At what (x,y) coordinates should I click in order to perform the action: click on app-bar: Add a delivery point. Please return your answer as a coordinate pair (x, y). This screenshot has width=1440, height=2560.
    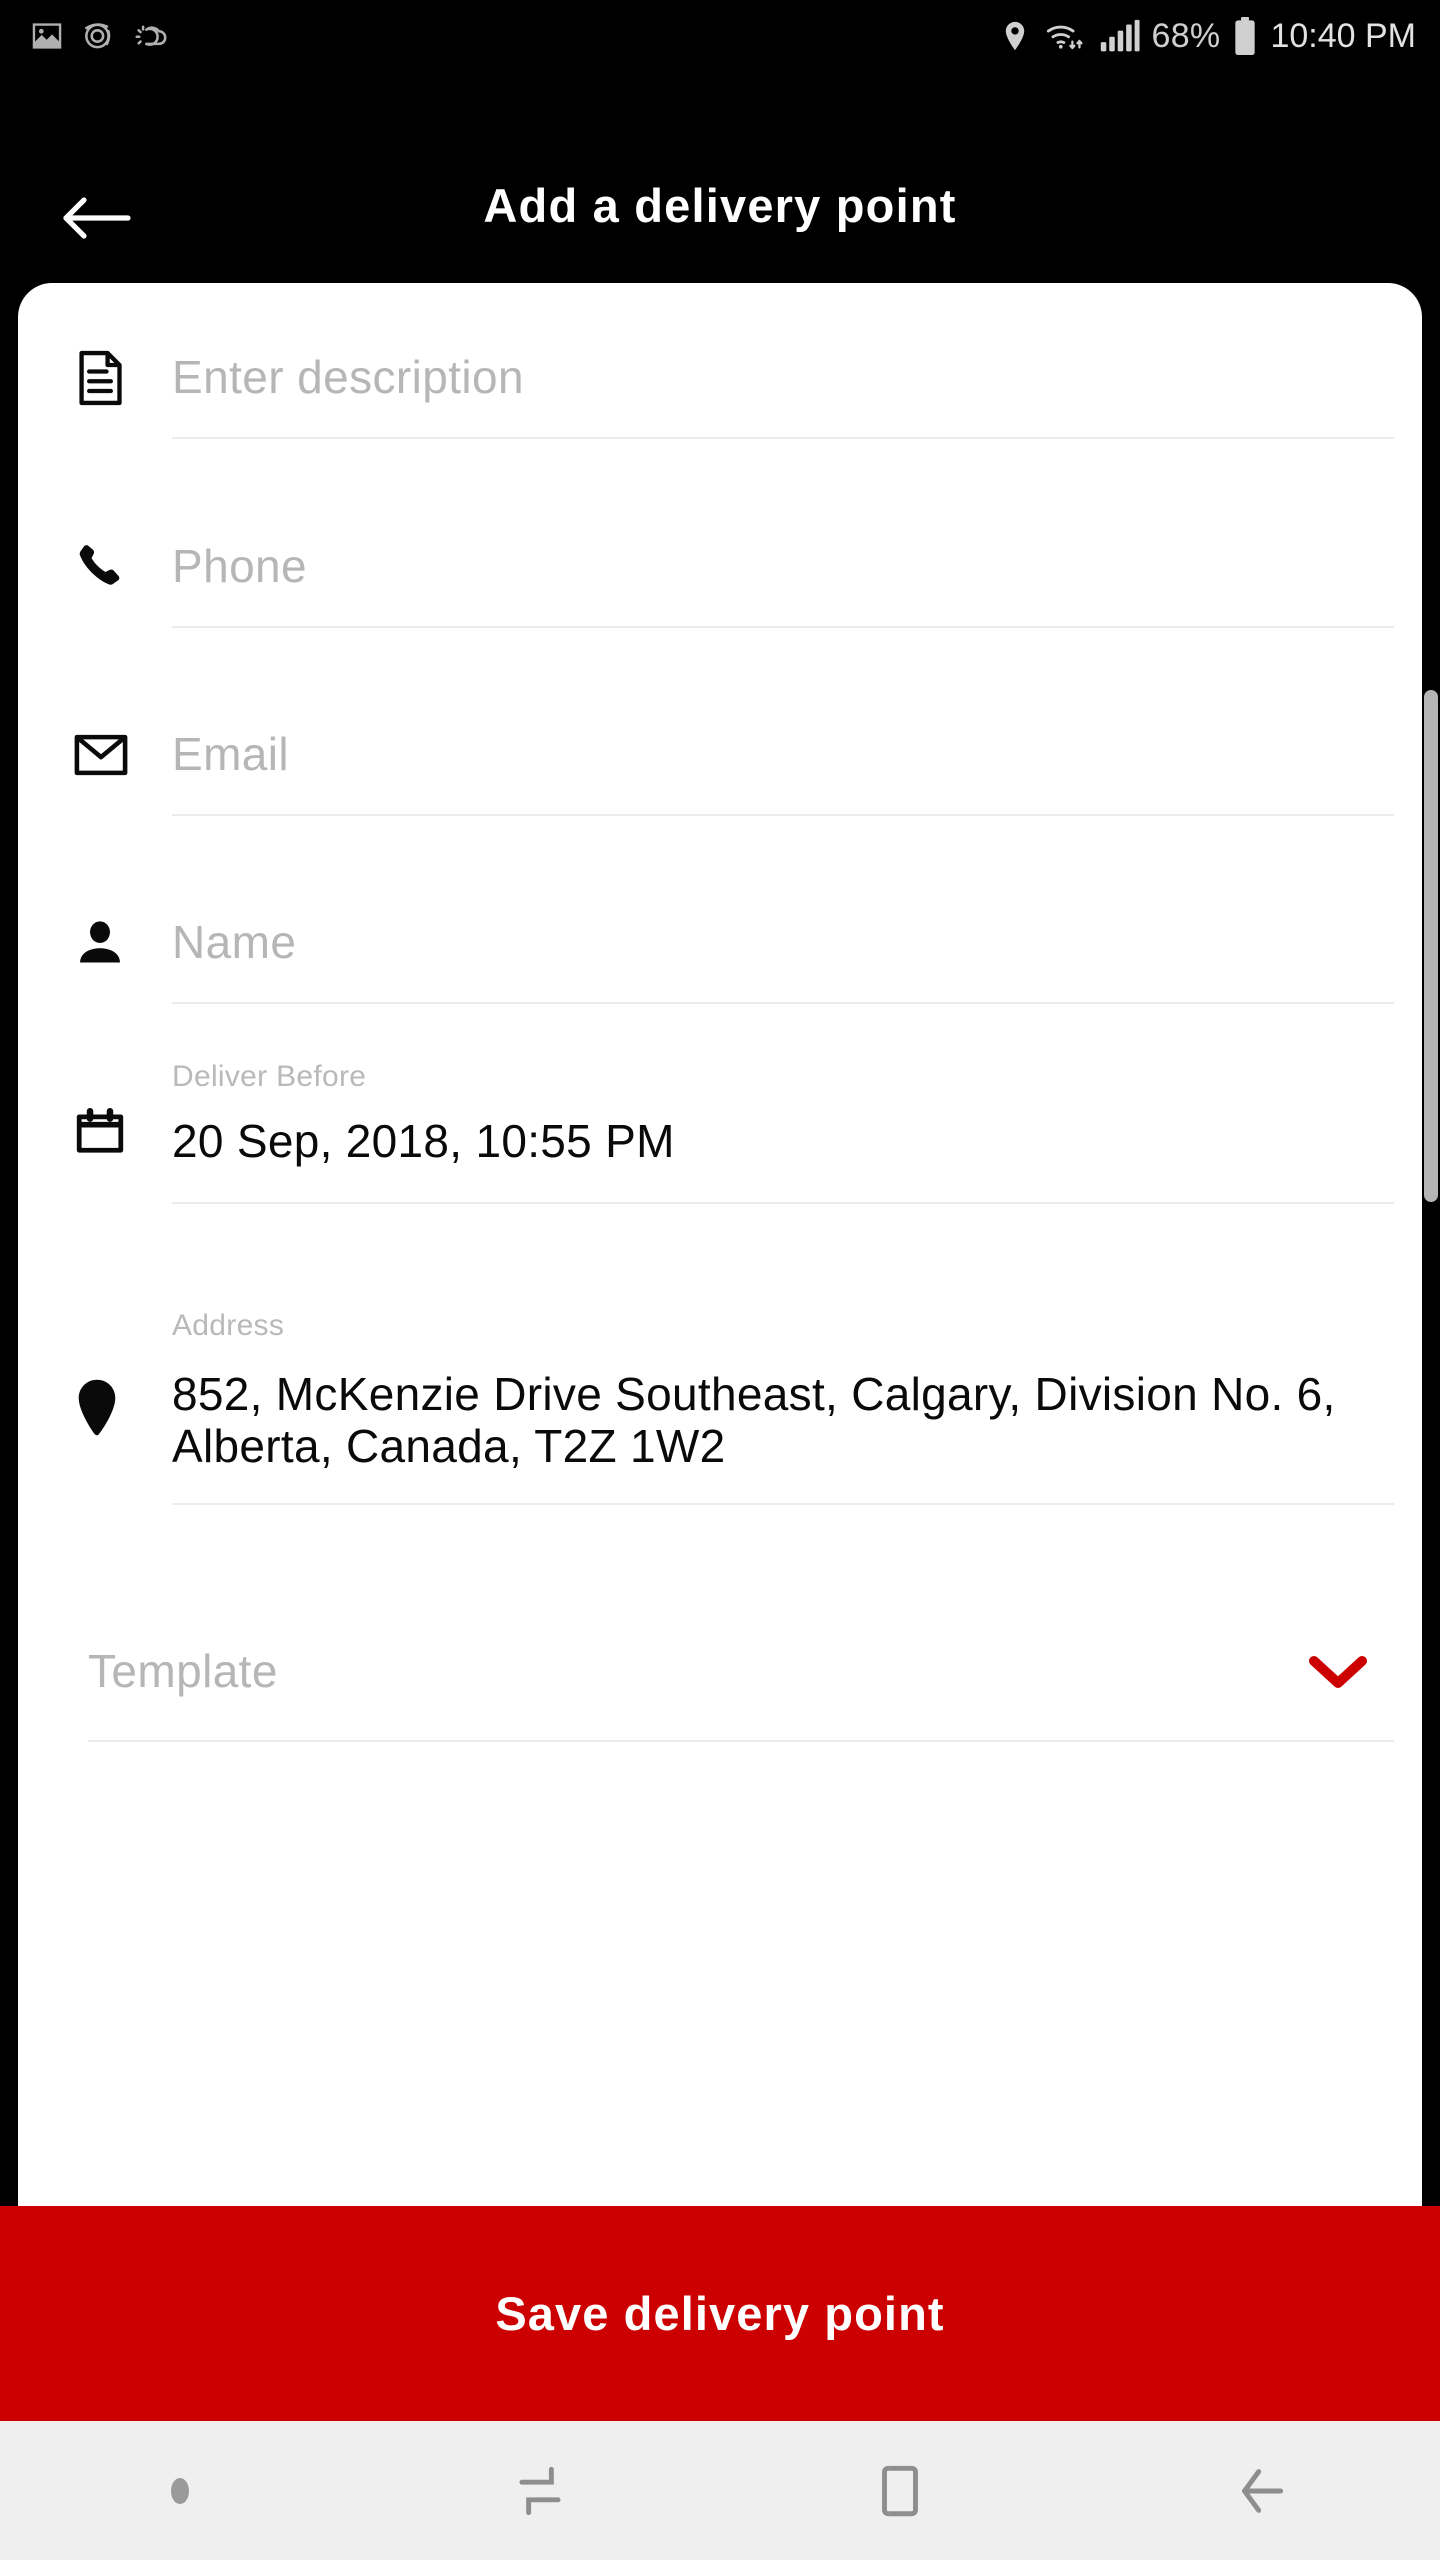
    Looking at the image, I should click on (720, 177).